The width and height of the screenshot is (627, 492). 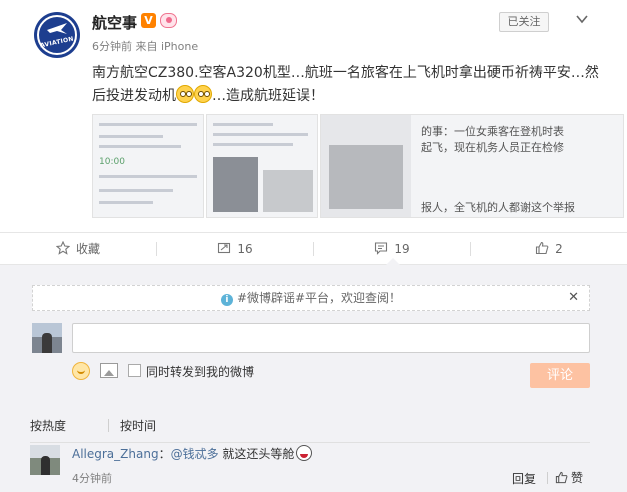 What do you see at coordinates (195, 454) in the screenshot?
I see `comment-mention: @钱忒多` at bounding box center [195, 454].